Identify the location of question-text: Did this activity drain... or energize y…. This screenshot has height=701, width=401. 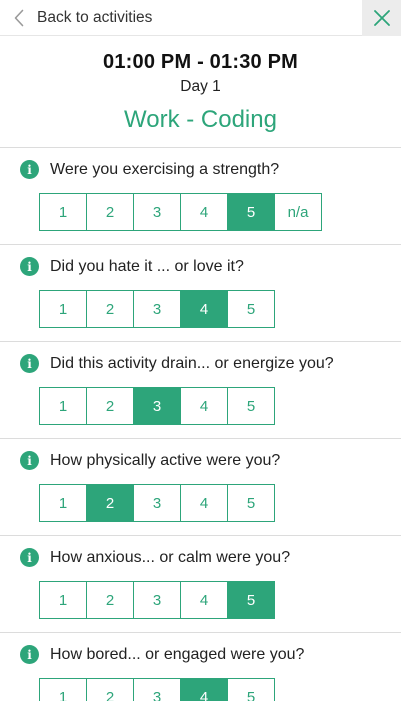
(192, 363).